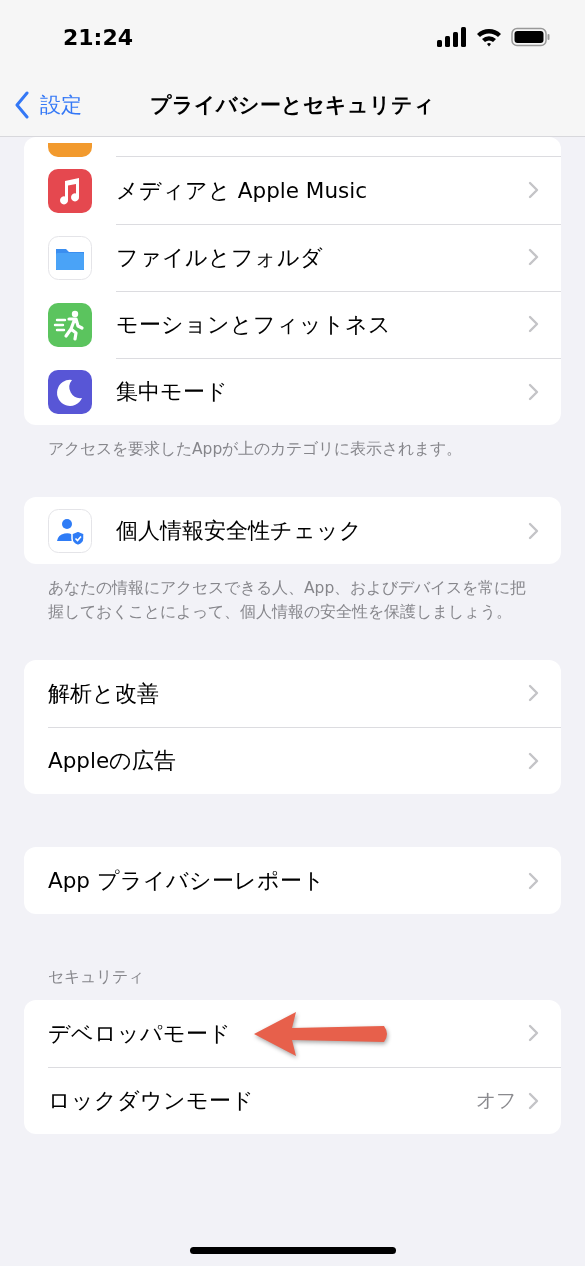  Describe the element at coordinates (239, 531) in the screenshot. I see `row-label: 個人情報安全性チェック` at that location.